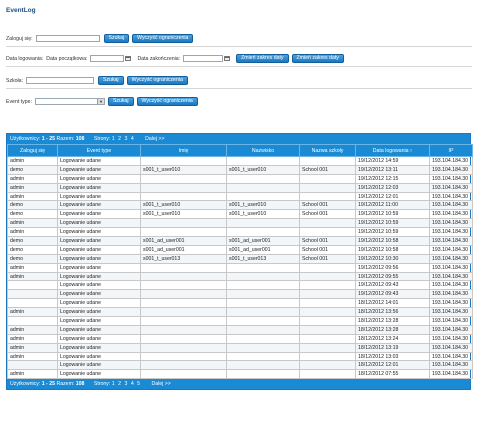 This screenshot has height=424, width=478. I want to click on login-clear-button: Wyczyść ograniczenia, so click(163, 38).